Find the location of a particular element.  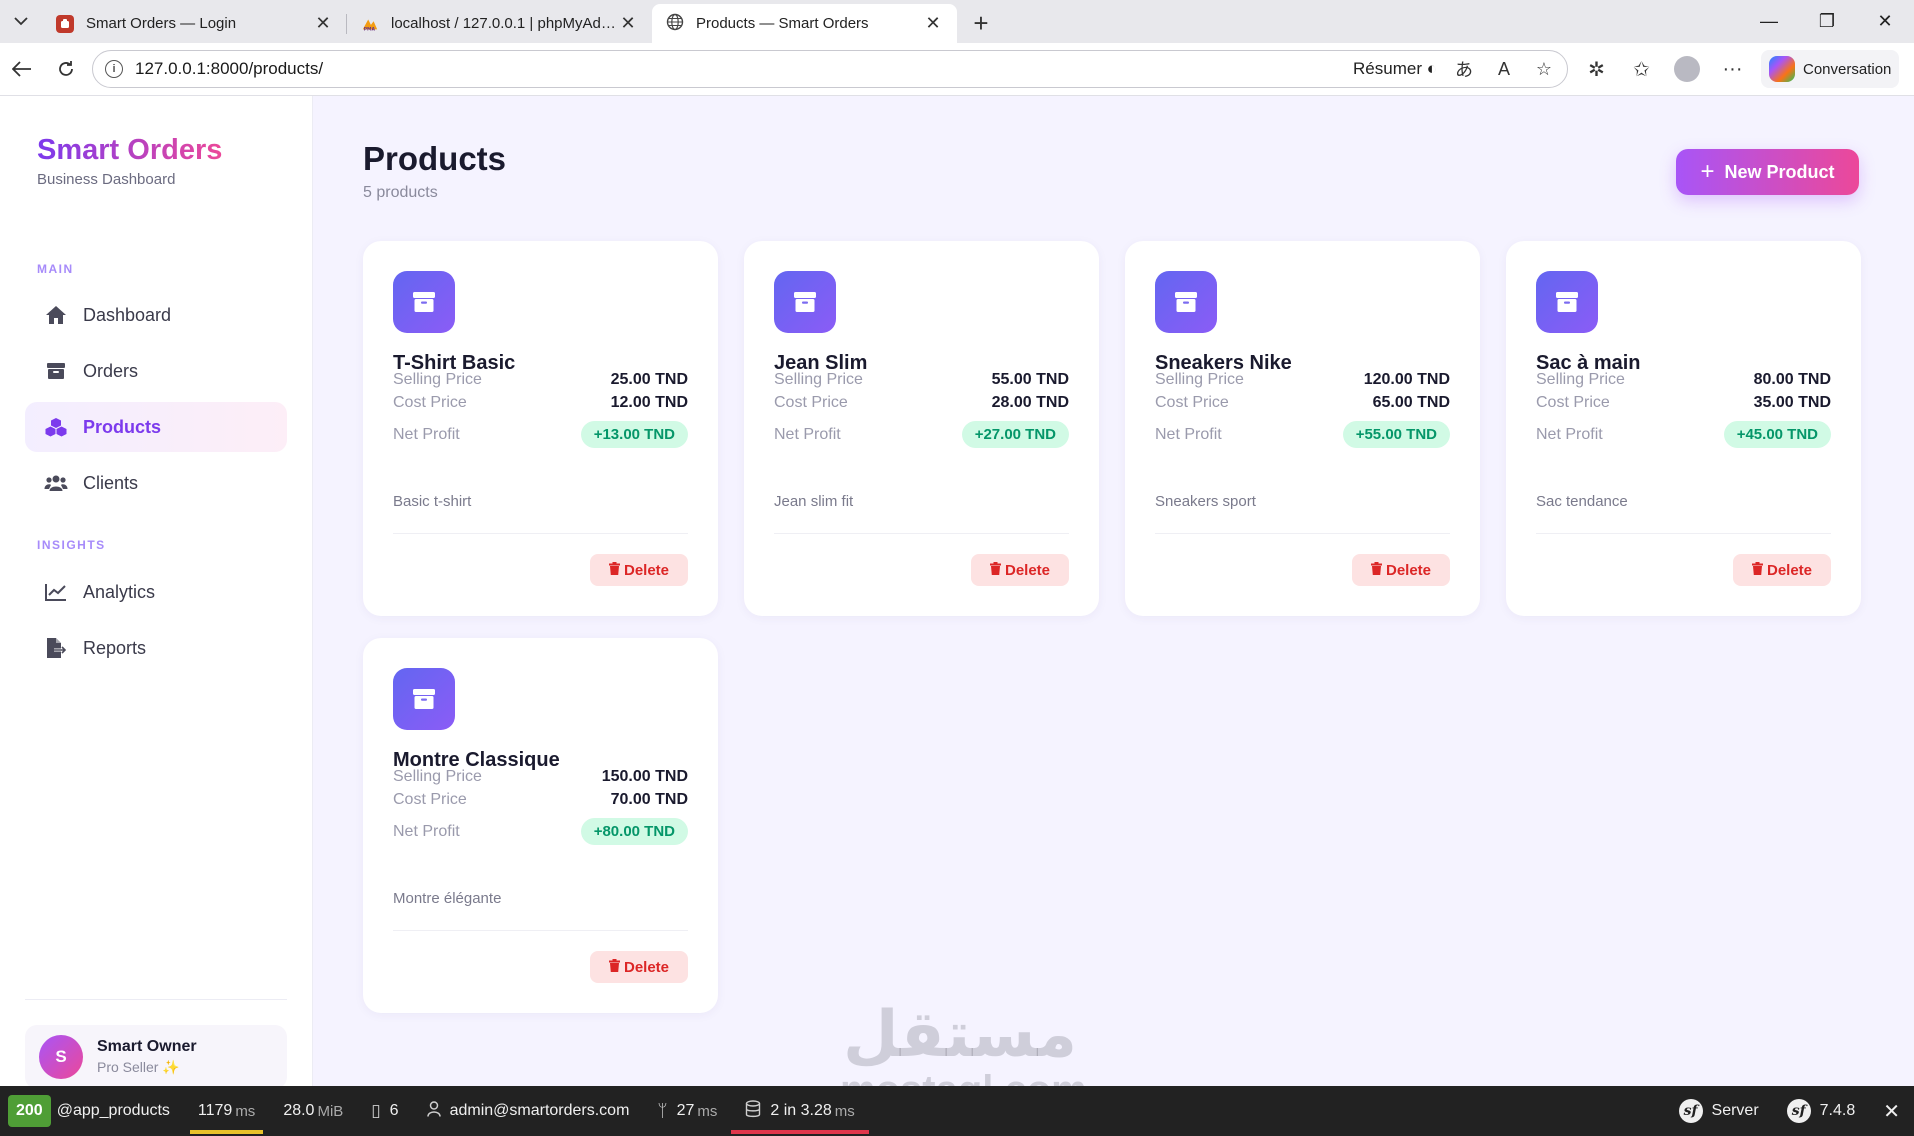

security-panel: admin@smartorders.com is located at coordinates (528, 1111).